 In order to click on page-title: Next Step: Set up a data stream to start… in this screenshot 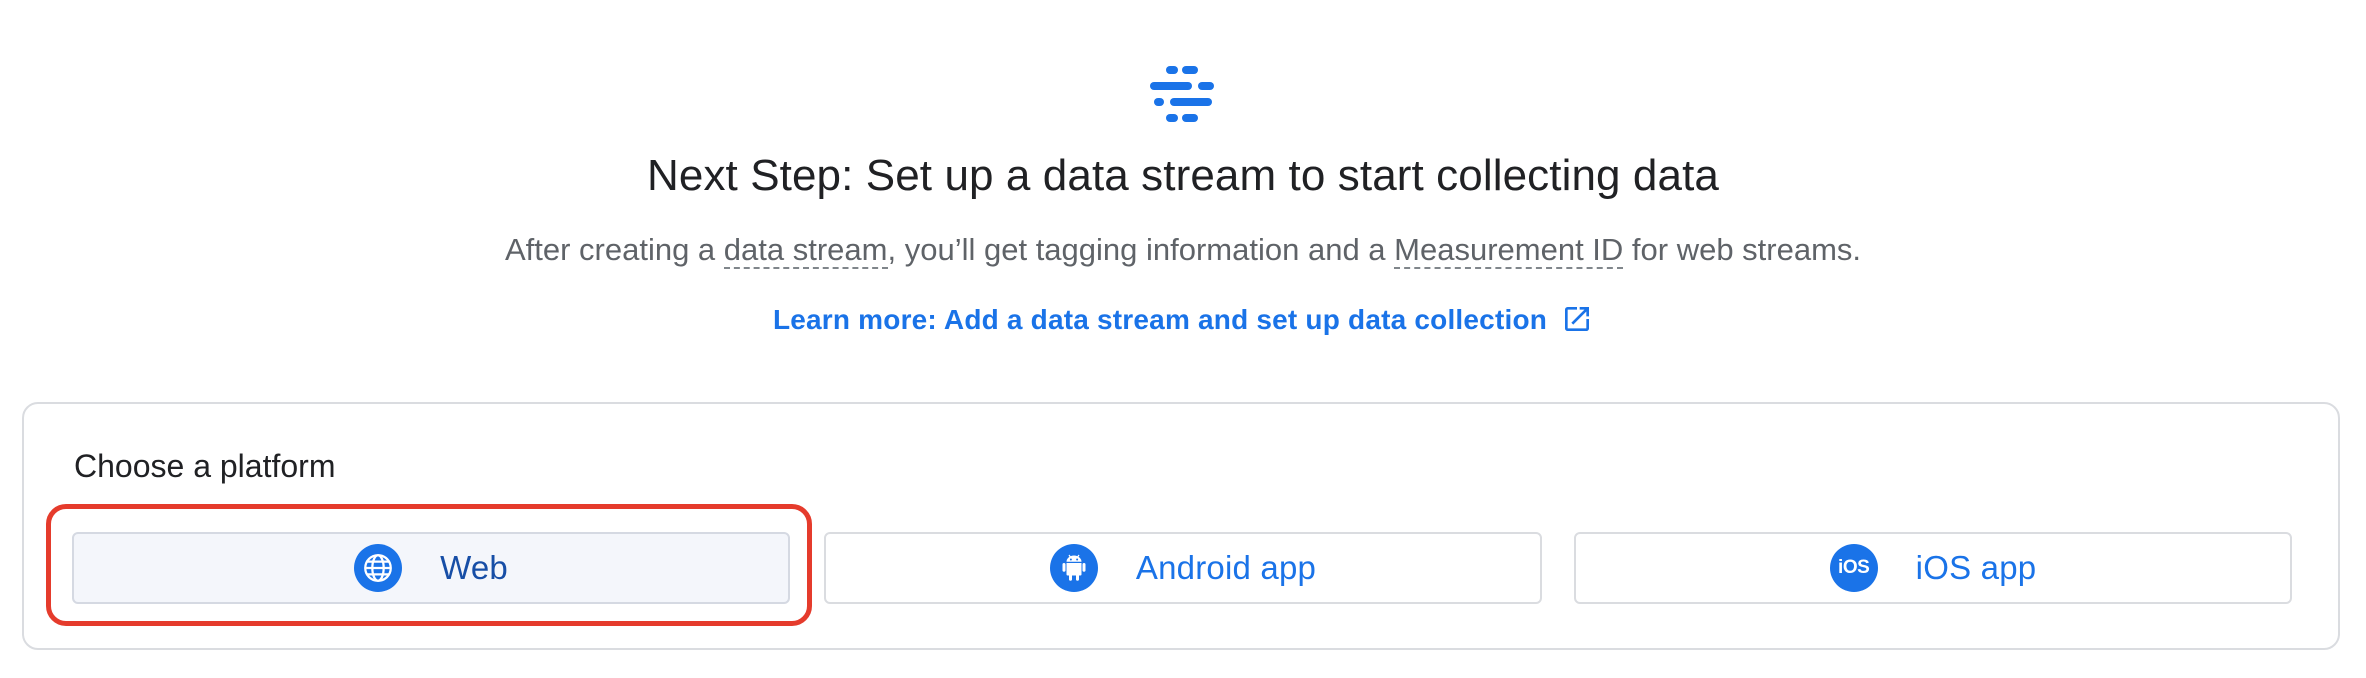, I will do `click(1183, 175)`.